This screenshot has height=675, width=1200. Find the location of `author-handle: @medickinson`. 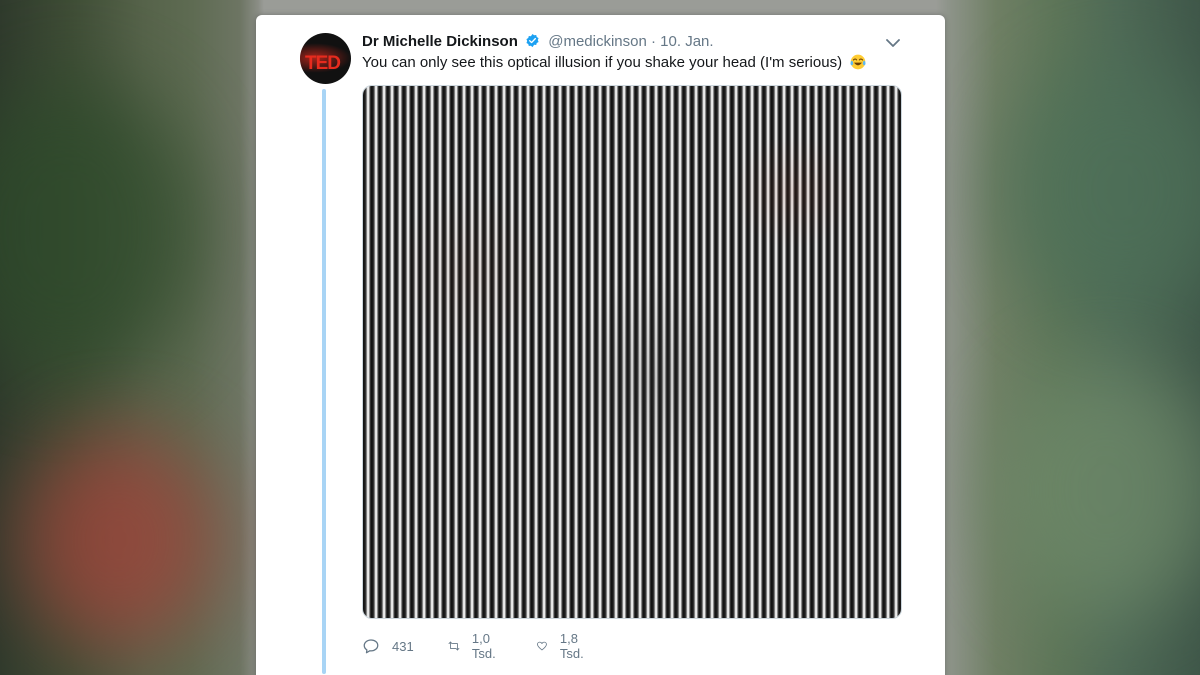

author-handle: @medickinson is located at coordinates (597, 41).